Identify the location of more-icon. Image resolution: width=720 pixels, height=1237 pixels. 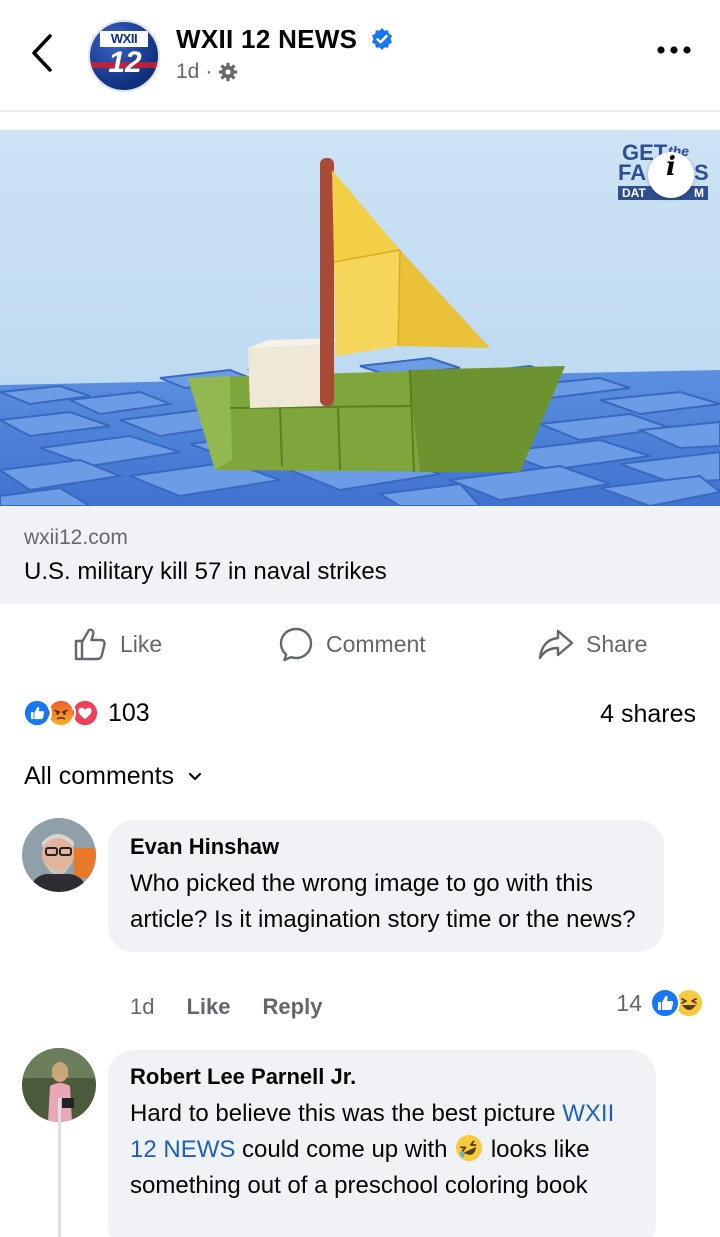
(674, 50).